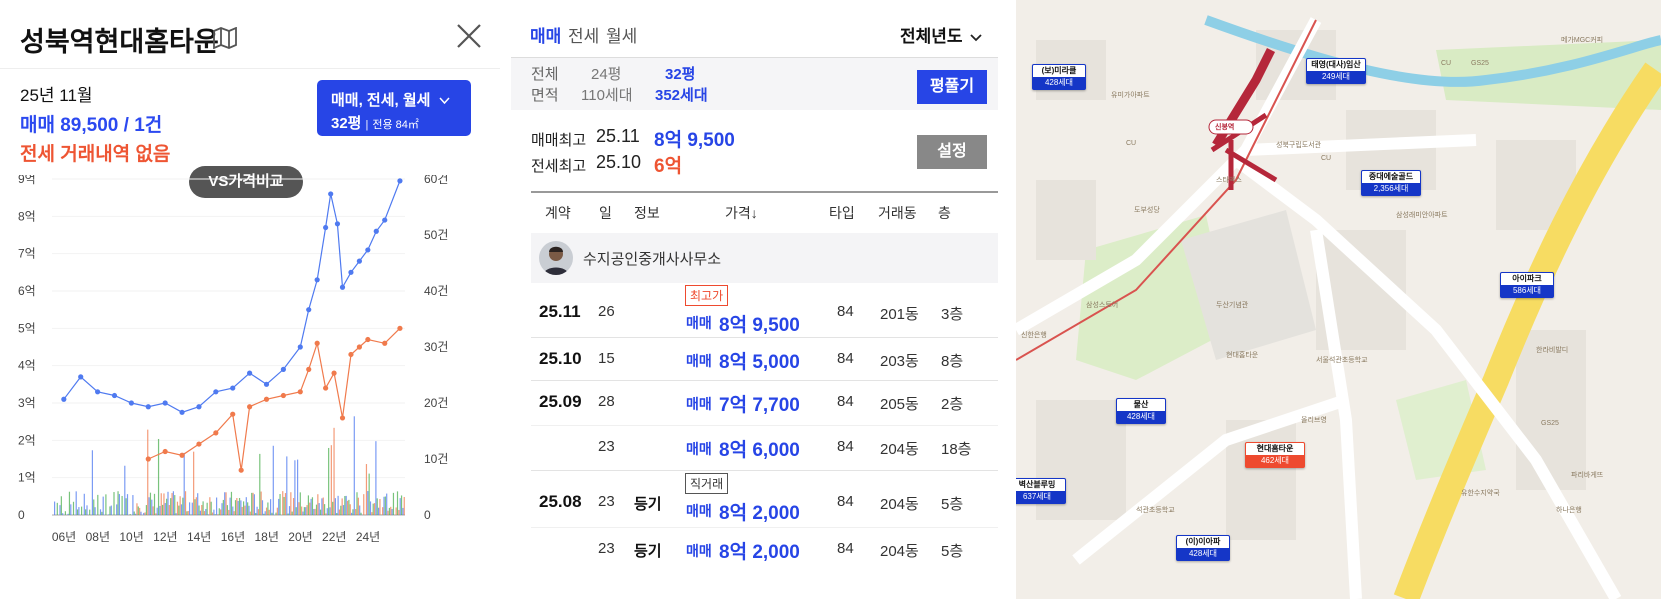  What do you see at coordinates (680, 73) in the screenshot?
I see `area-32: 32평` at bounding box center [680, 73].